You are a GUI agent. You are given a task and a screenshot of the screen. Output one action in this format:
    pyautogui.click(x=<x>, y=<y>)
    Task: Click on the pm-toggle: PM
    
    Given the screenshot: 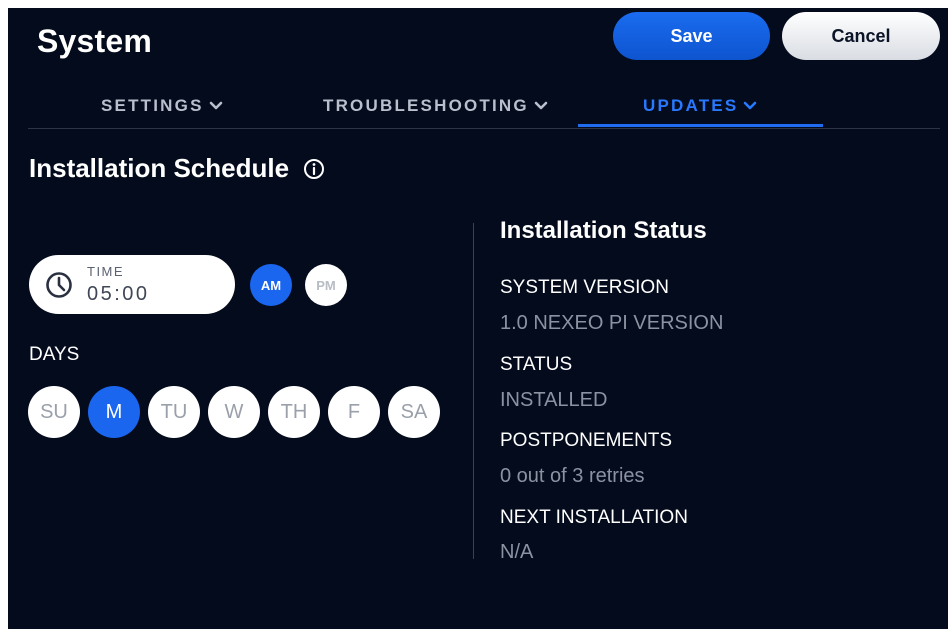 What is the action you would take?
    pyautogui.click(x=326, y=285)
    